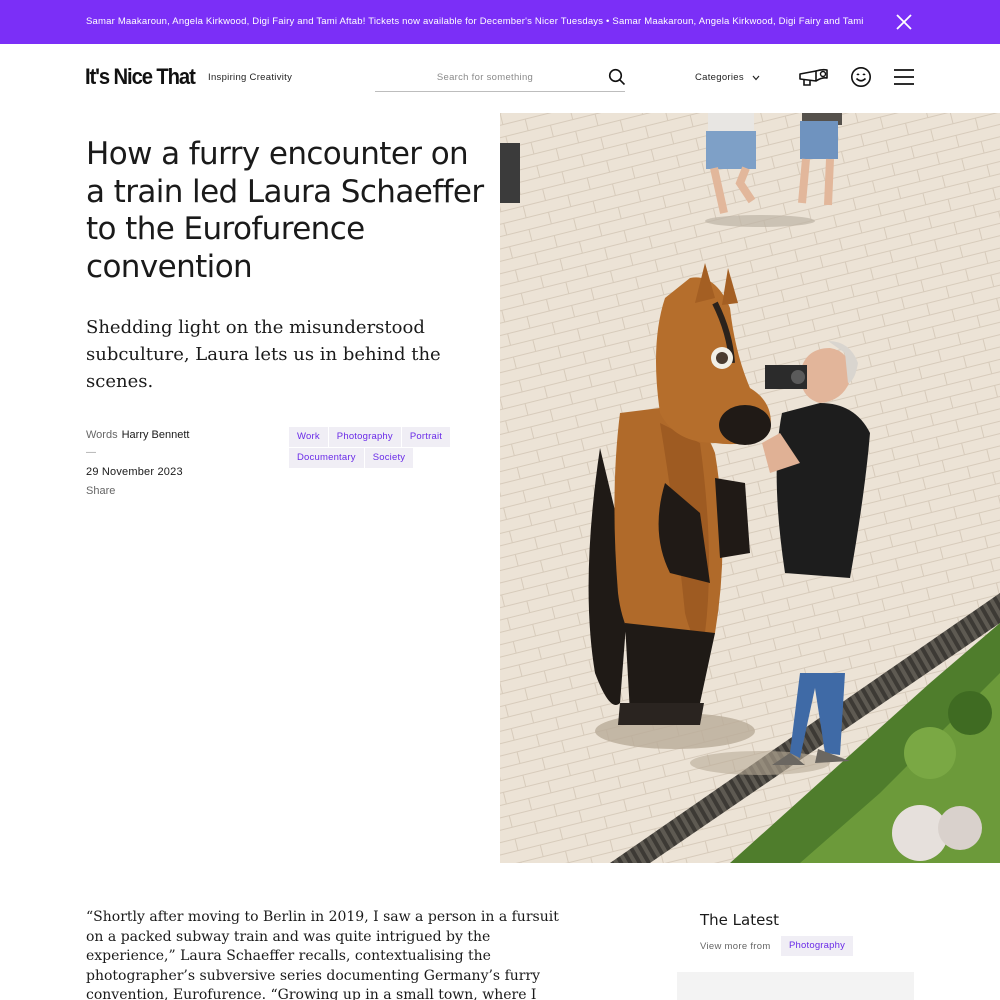 This screenshot has width=1000, height=1000. I want to click on latest-card, so click(795, 986).